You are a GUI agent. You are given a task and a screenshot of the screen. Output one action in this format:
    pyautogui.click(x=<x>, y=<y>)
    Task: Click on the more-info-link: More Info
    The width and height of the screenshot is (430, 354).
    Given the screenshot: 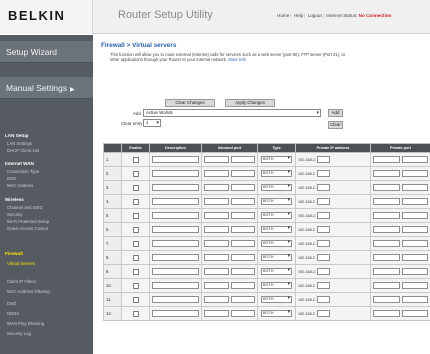 What is the action you would take?
    pyautogui.click(x=237, y=59)
    